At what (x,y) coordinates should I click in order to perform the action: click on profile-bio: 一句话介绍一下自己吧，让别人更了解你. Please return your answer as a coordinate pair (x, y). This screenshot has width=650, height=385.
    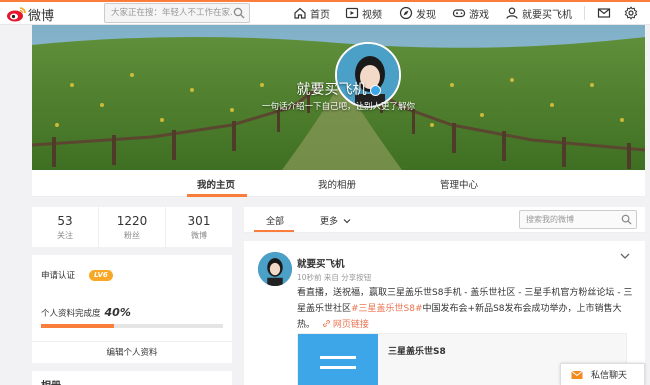
    Looking at the image, I should click on (338, 106).